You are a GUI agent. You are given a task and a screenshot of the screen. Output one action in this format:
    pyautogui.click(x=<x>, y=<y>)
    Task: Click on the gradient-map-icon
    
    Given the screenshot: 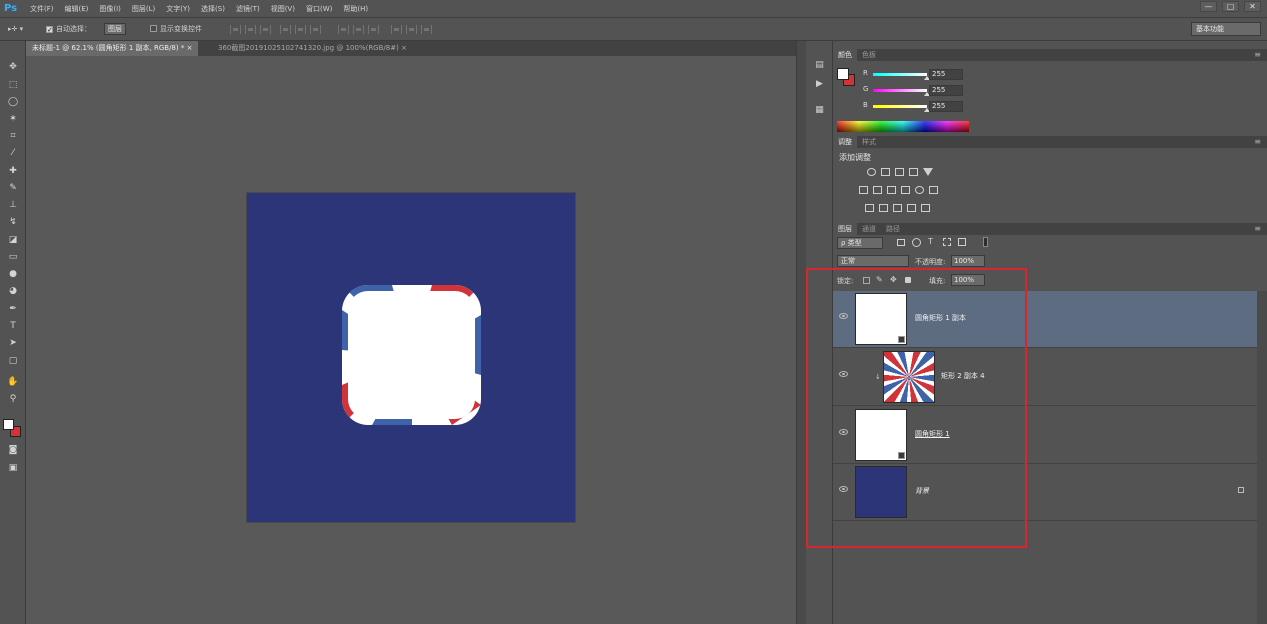 What is the action you would take?
    pyautogui.click(x=911, y=208)
    